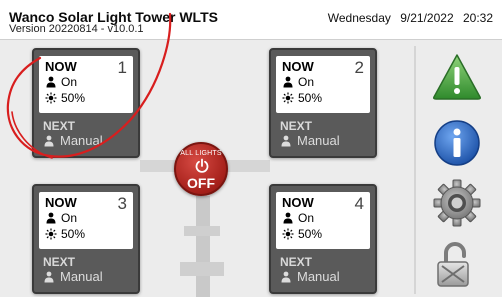 This screenshot has width=502, height=297. What do you see at coordinates (113, 17) in the screenshot?
I see `app-title: Wanco Solar Light Tower WLTS` at bounding box center [113, 17].